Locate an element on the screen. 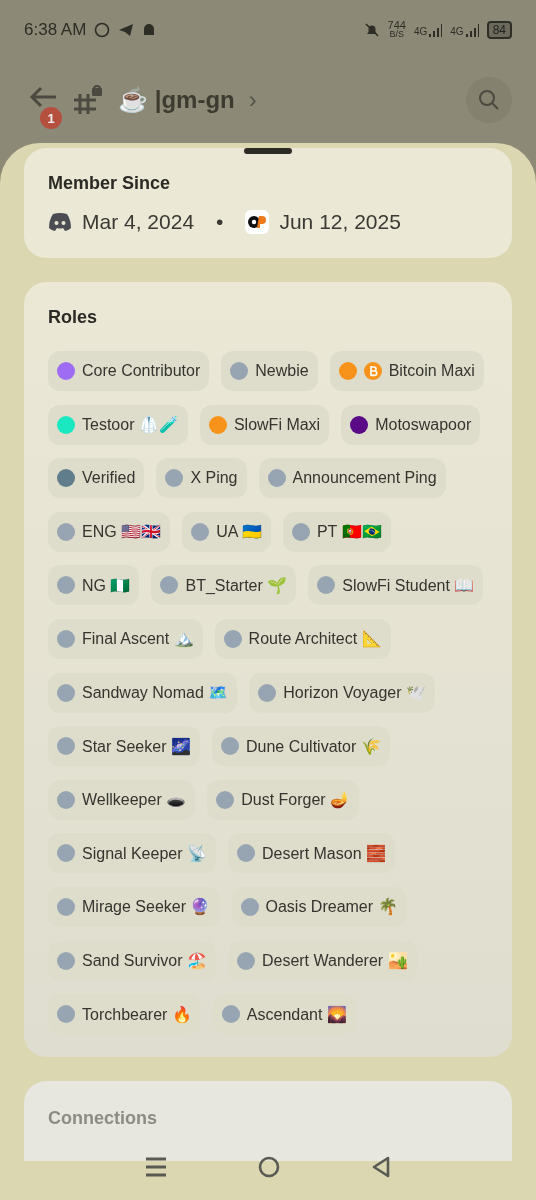  role-tag: NG 🇳🇬 is located at coordinates (94, 585).